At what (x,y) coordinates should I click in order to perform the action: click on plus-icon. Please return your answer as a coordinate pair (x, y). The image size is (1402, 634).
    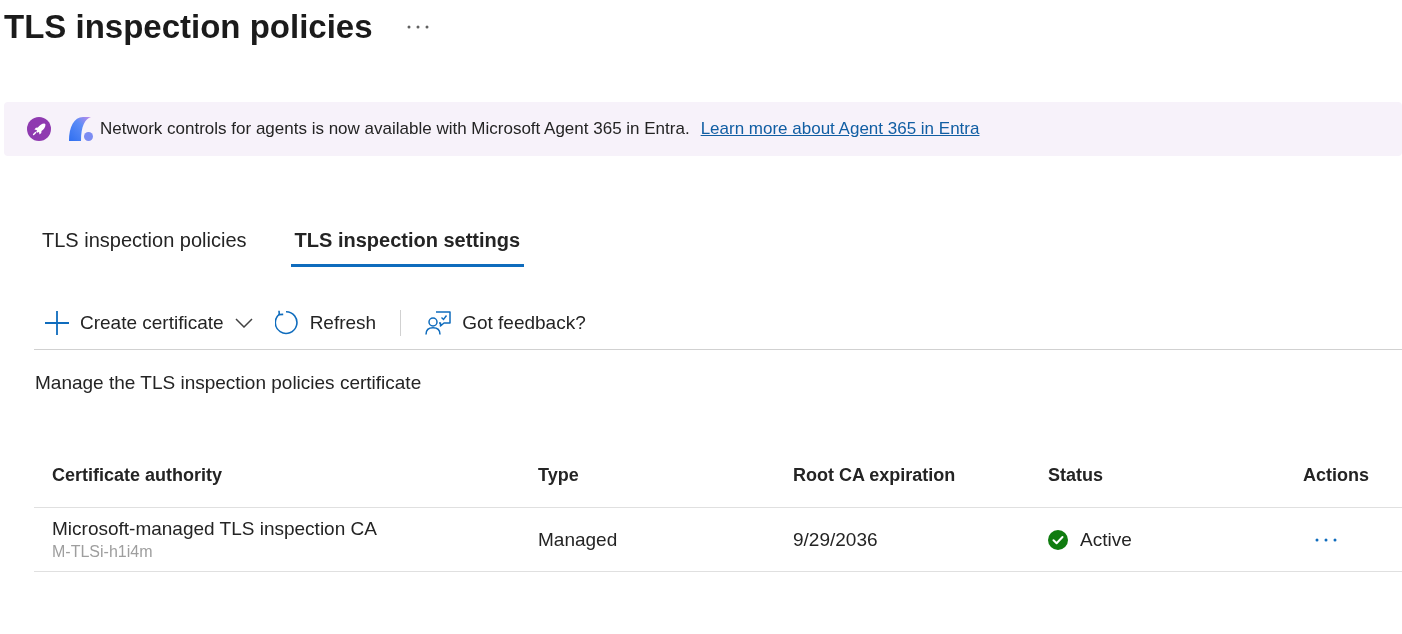
    Looking at the image, I should click on (57, 322).